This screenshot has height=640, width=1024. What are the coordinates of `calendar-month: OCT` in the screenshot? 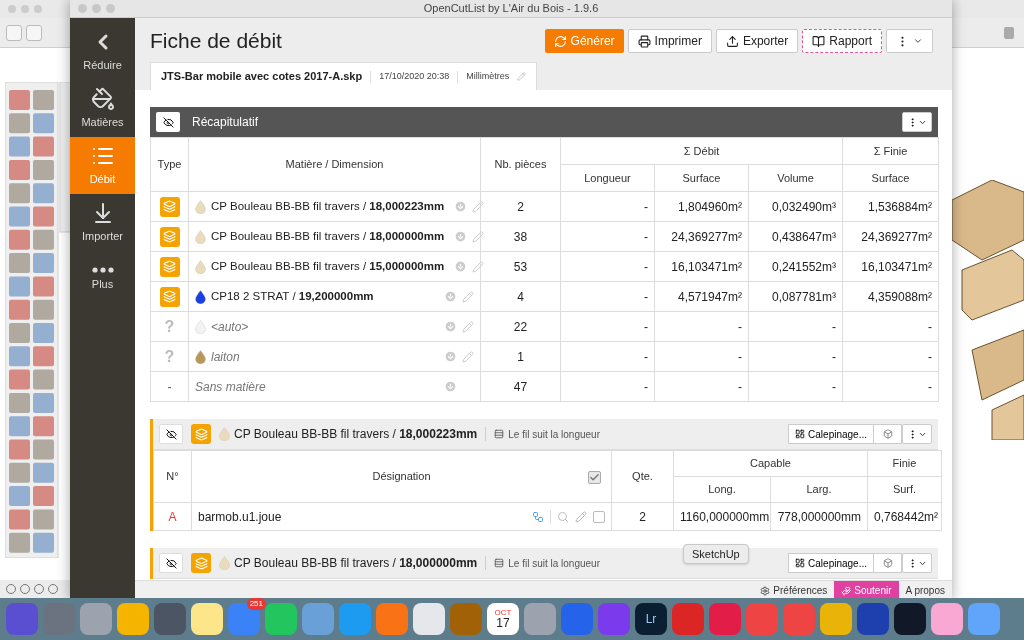 It's located at (503, 613).